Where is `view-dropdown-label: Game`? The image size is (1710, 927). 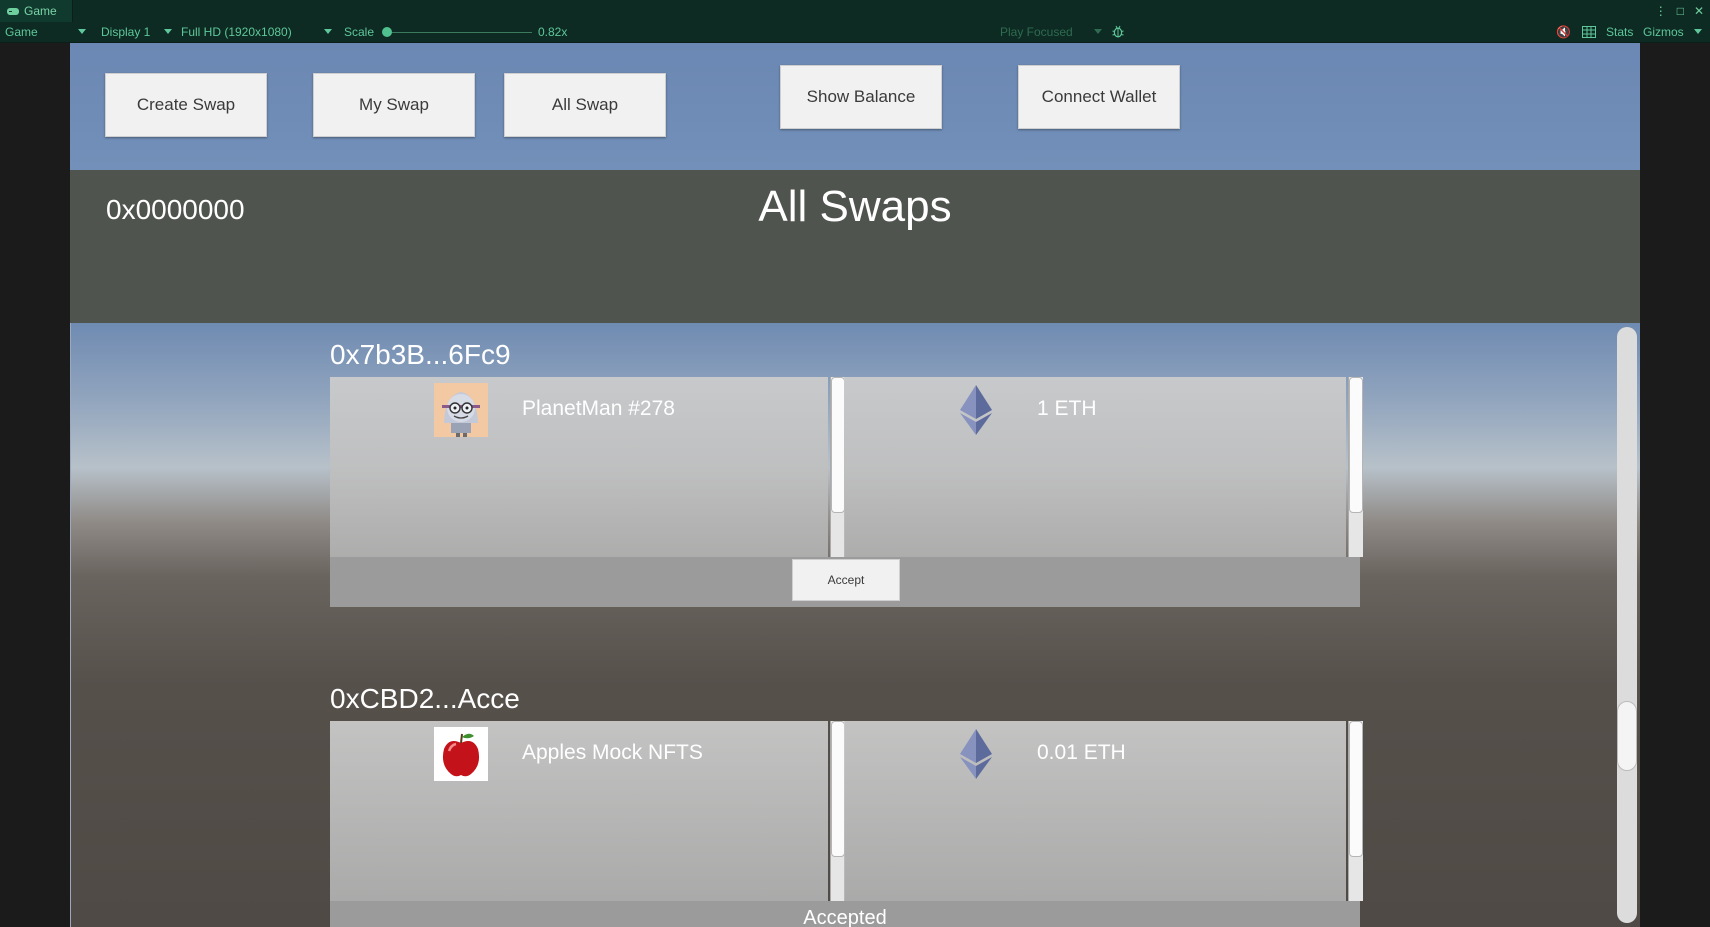
view-dropdown-label: Game is located at coordinates (21, 32).